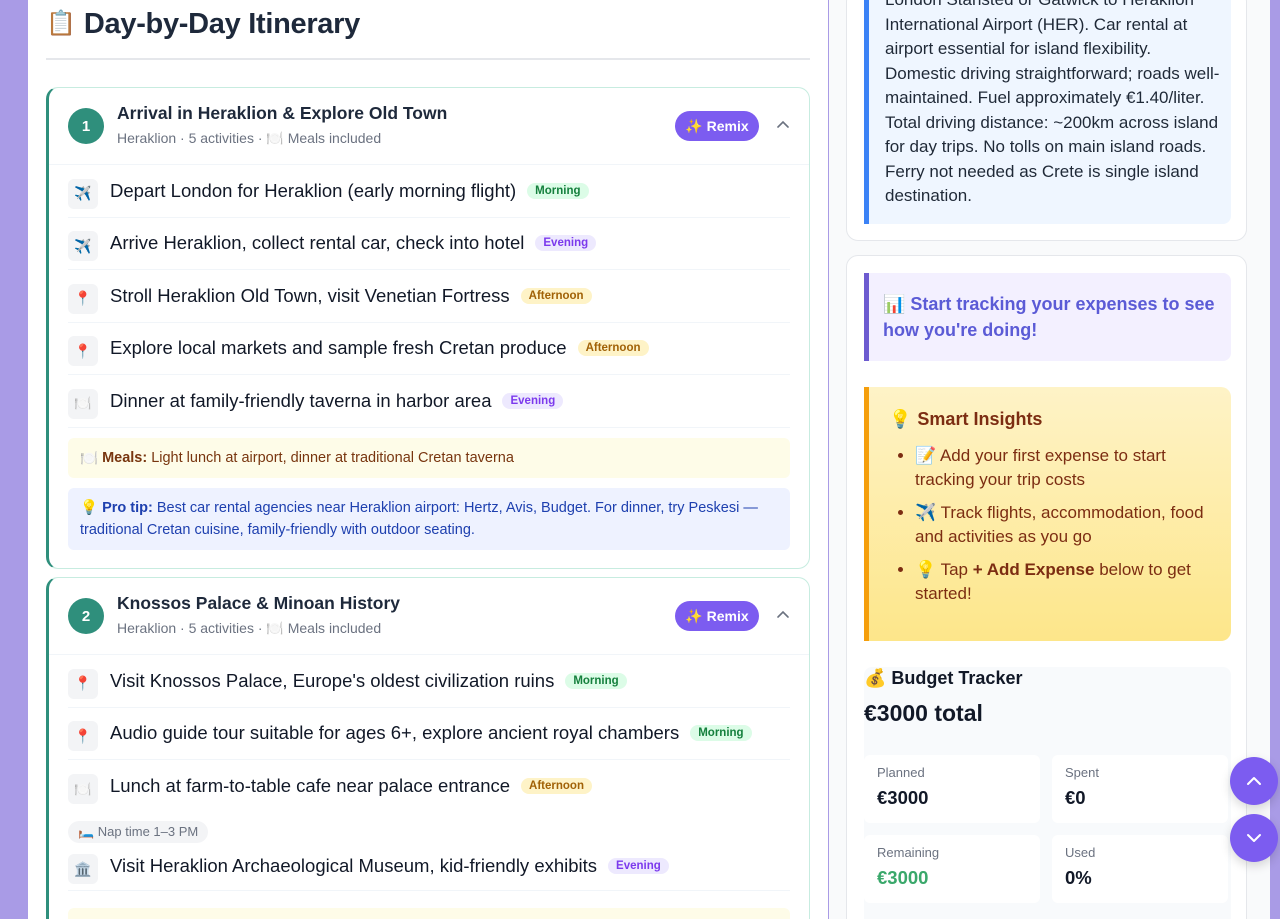 This screenshot has height=919, width=1280. What do you see at coordinates (1050, 419) in the screenshot?
I see `insights-title: 💡 Smart Insights` at bounding box center [1050, 419].